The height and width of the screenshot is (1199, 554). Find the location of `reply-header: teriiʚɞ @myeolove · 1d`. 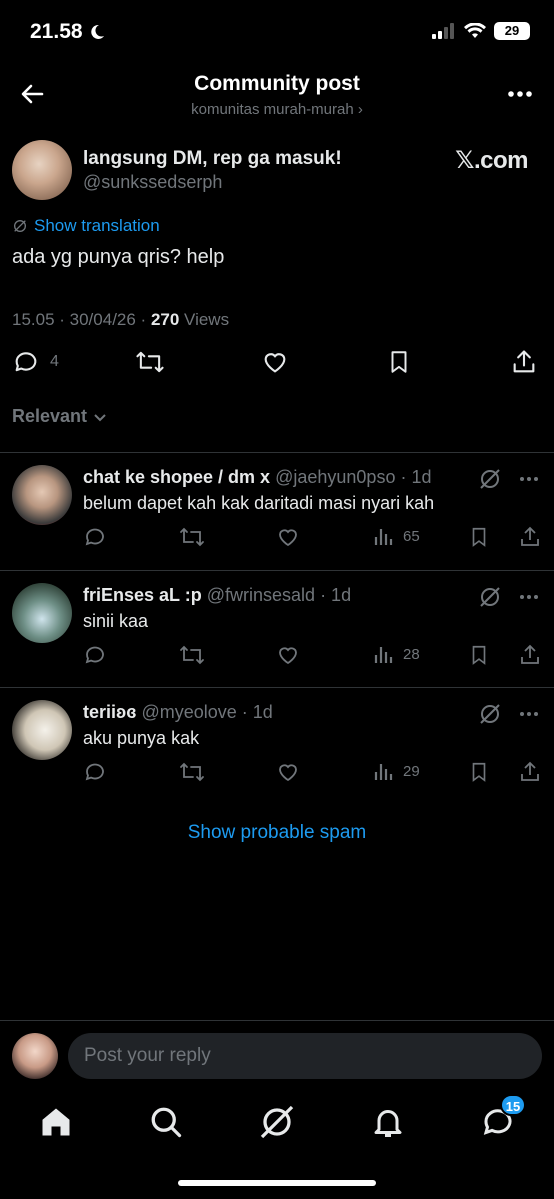

reply-header: teriiʚɞ @myeolove · 1d is located at coordinates (178, 712).